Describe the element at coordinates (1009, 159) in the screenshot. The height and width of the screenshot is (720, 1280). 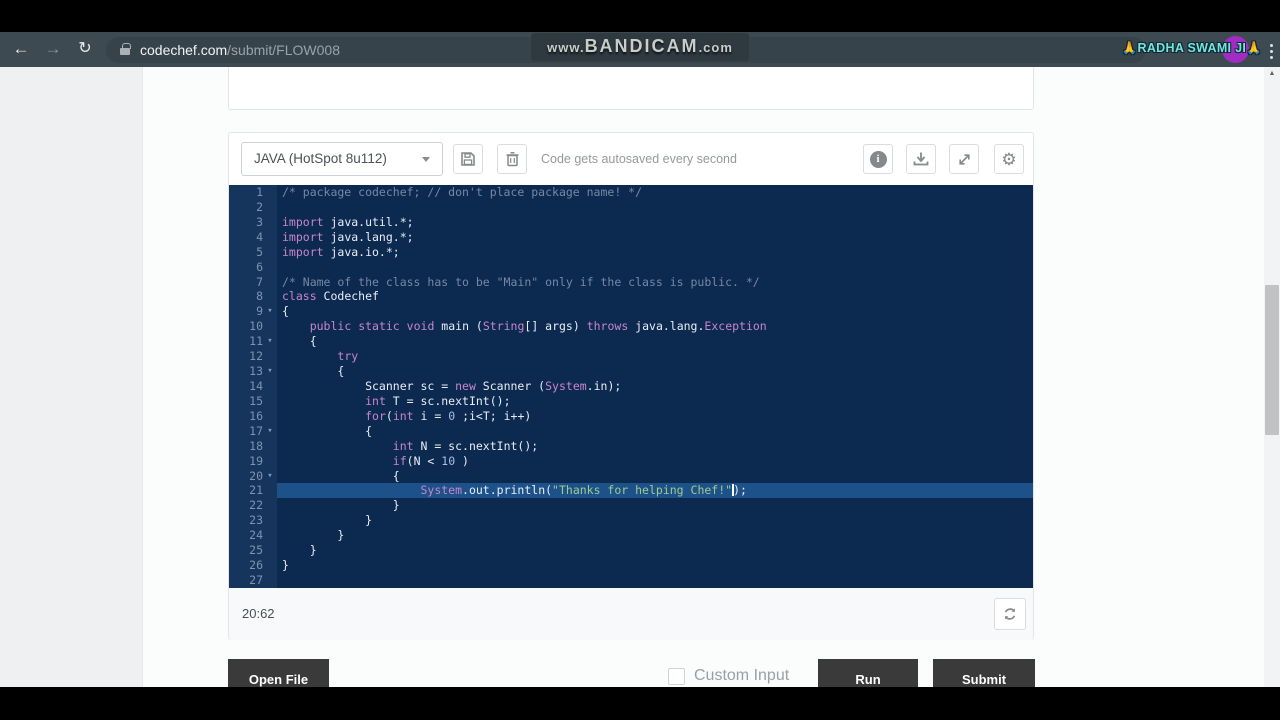
I see `settings-button: ⚙` at that location.